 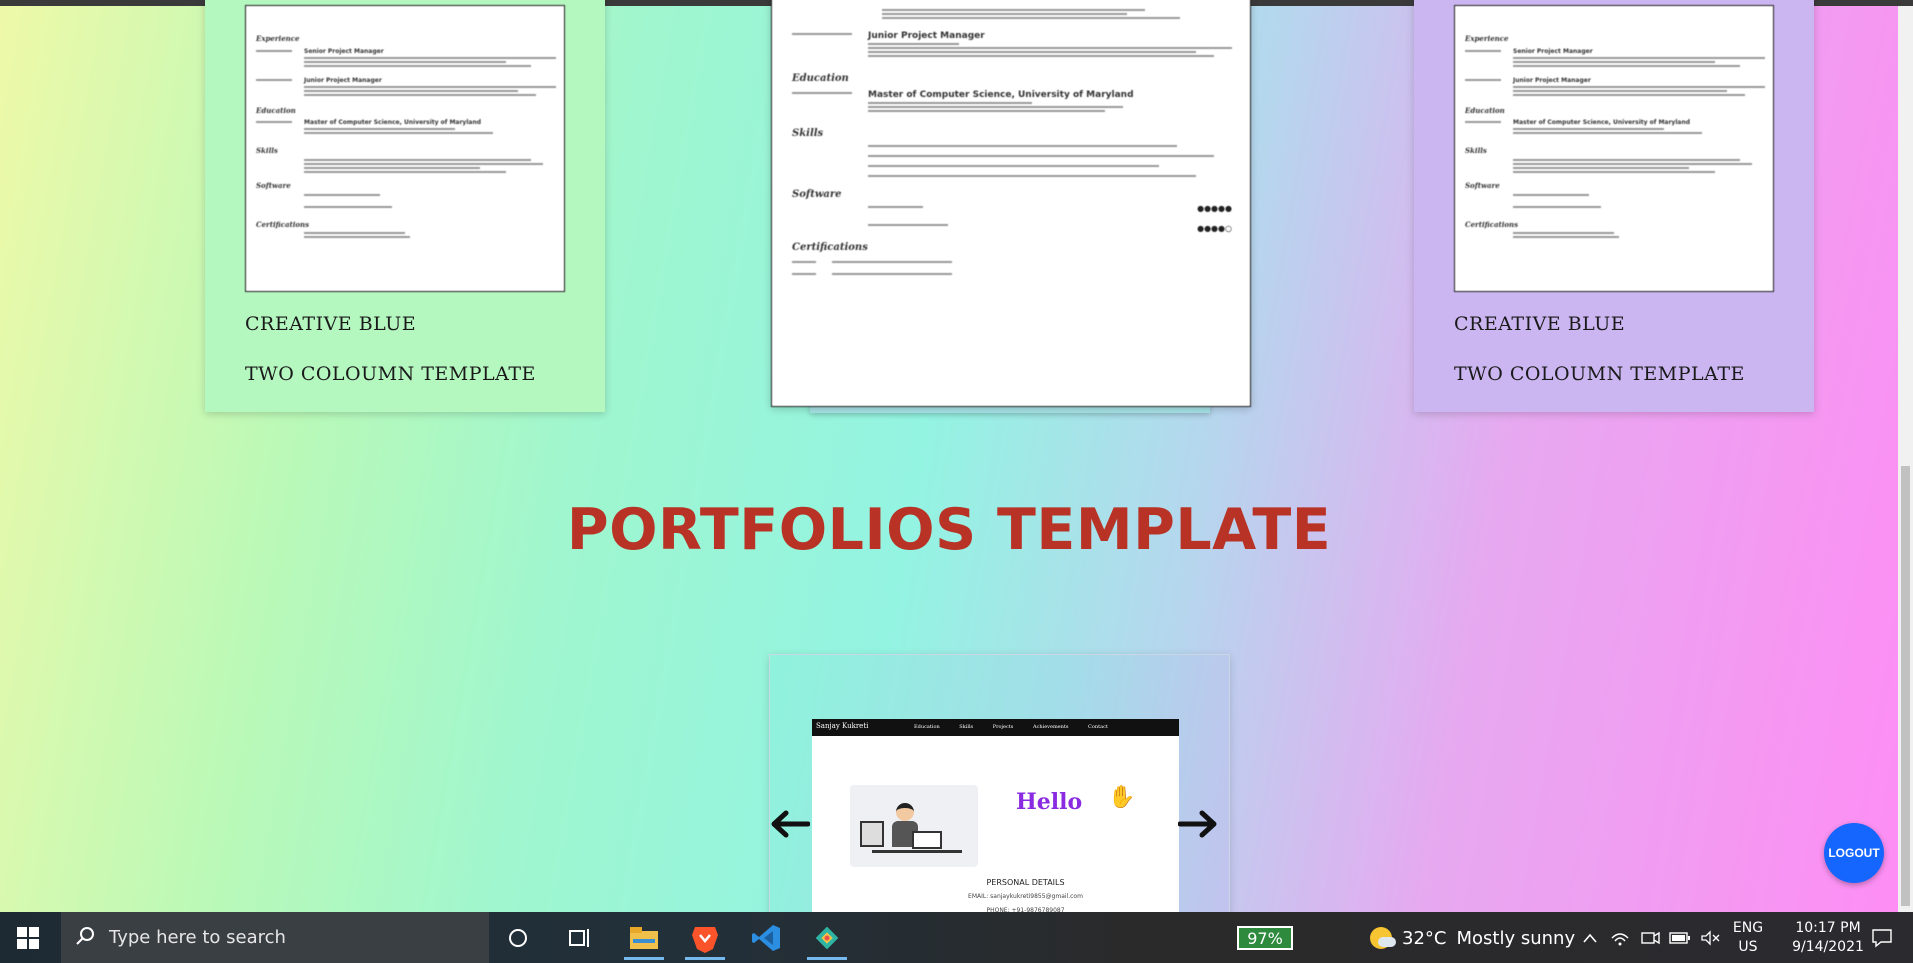 What do you see at coordinates (1905, 459) in the screenshot?
I see `page-scrollbar` at bounding box center [1905, 459].